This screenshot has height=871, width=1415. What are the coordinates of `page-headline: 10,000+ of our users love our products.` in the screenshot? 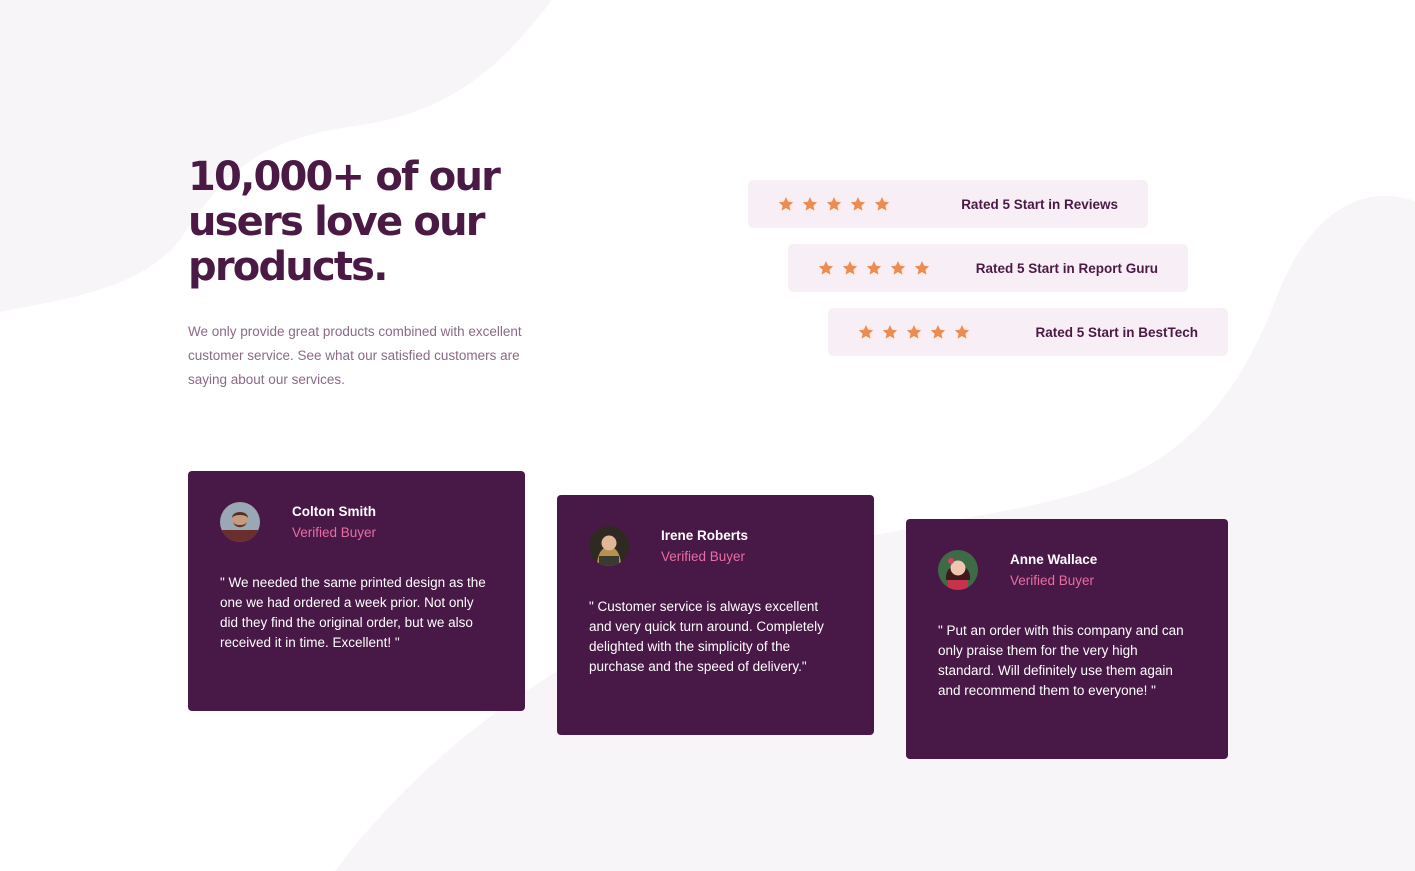 It's located at (344, 222).